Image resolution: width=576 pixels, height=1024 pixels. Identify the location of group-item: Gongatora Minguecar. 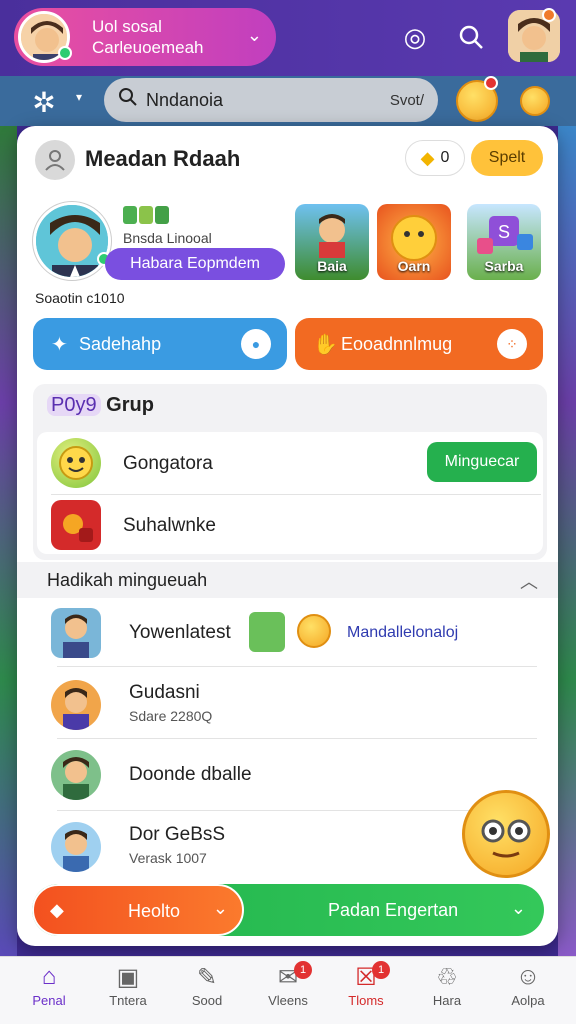
(290, 463).